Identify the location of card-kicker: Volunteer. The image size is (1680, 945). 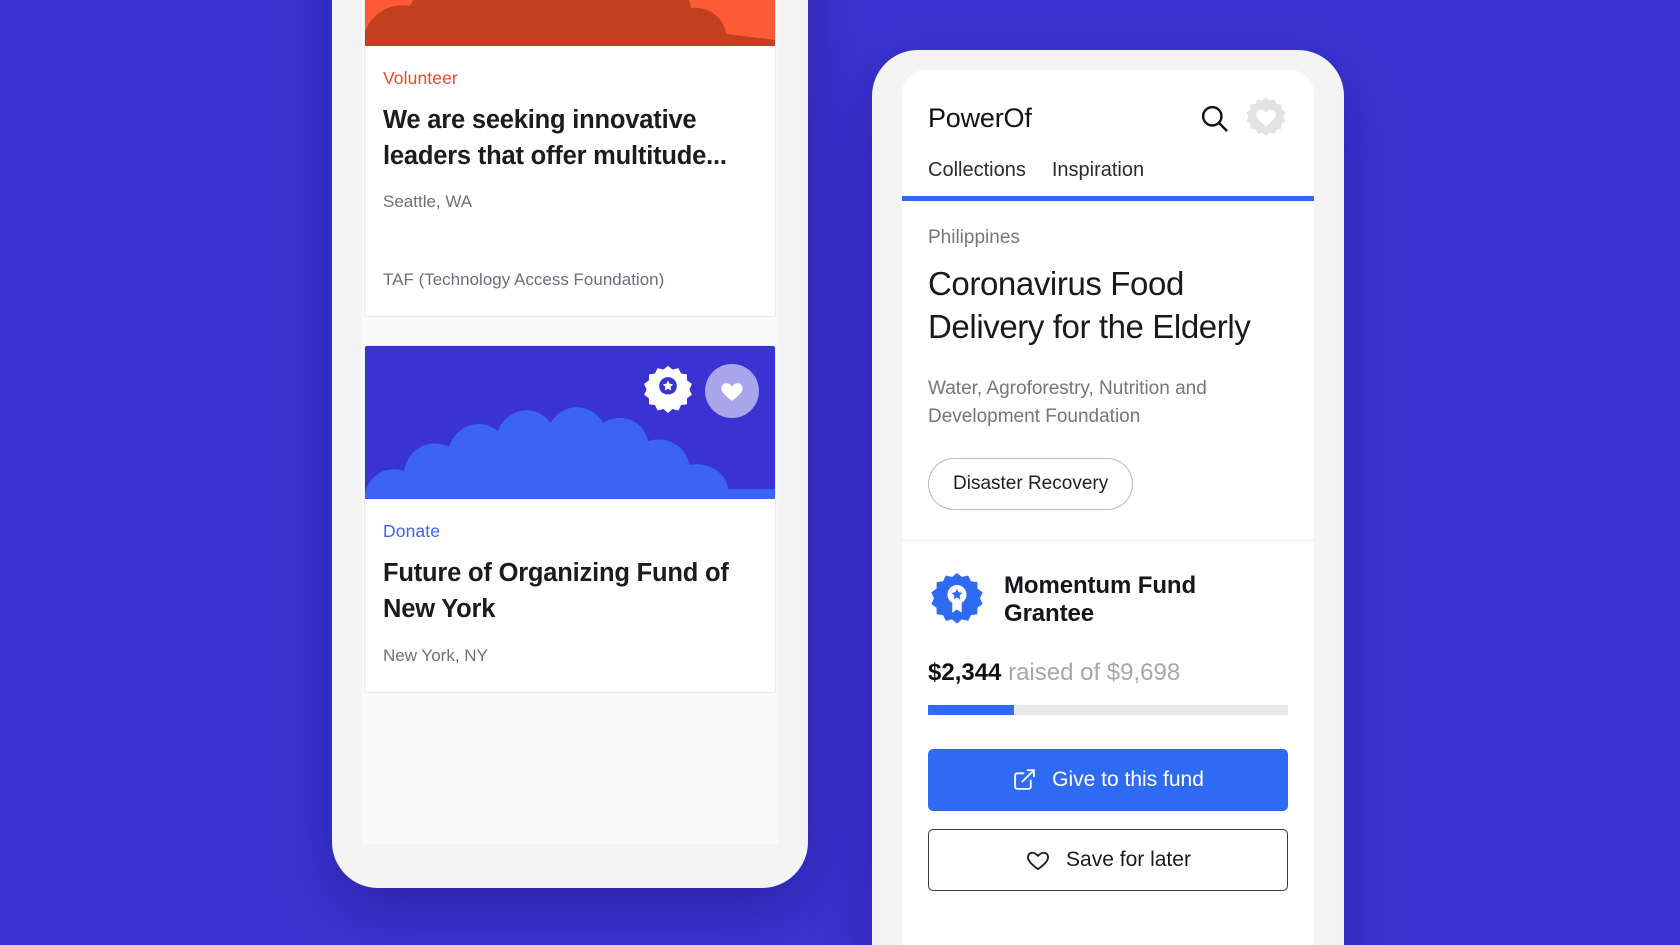
(420, 78).